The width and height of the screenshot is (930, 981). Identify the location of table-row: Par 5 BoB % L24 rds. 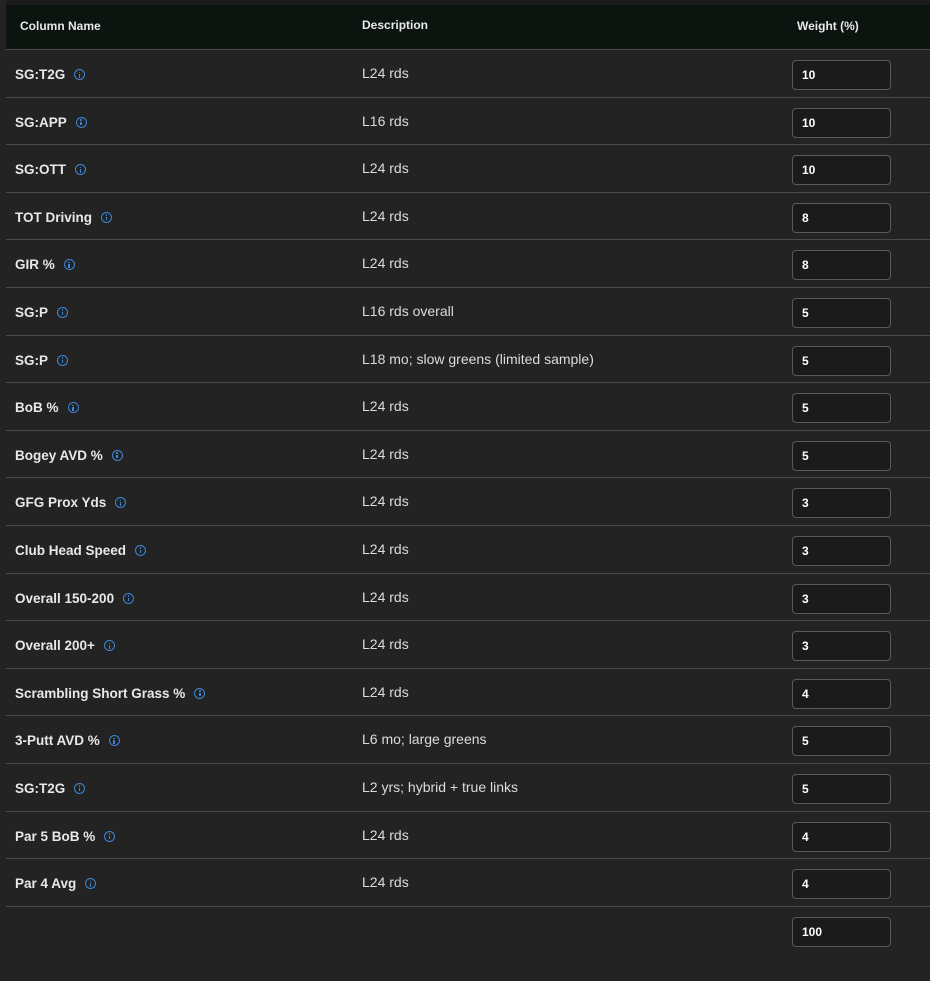
(468, 836).